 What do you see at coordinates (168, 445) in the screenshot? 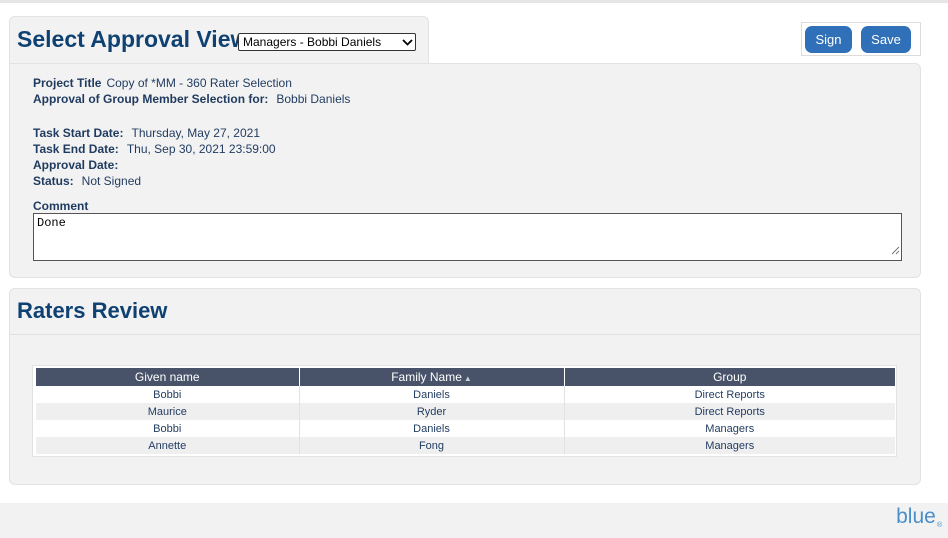
I see `given-name-cell: Annette` at bounding box center [168, 445].